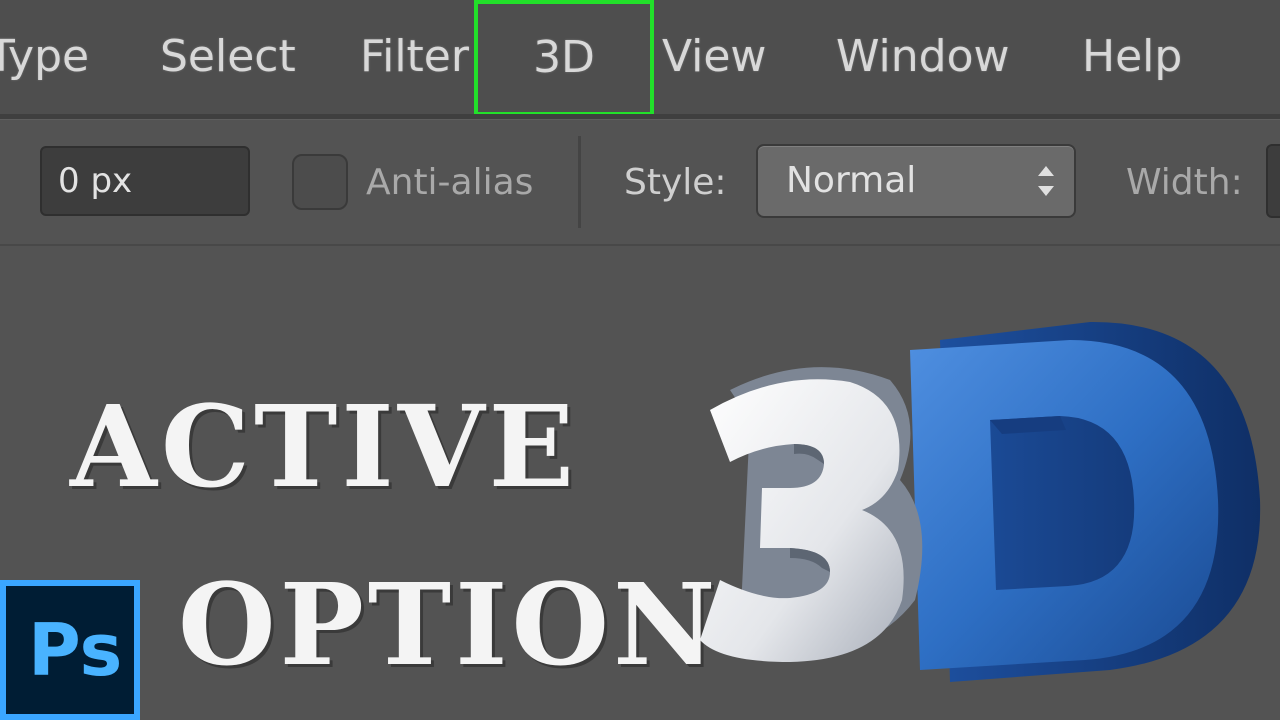 The image size is (1280, 720). What do you see at coordinates (320, 182) in the screenshot?
I see `anti-alias-checkbox` at bounding box center [320, 182].